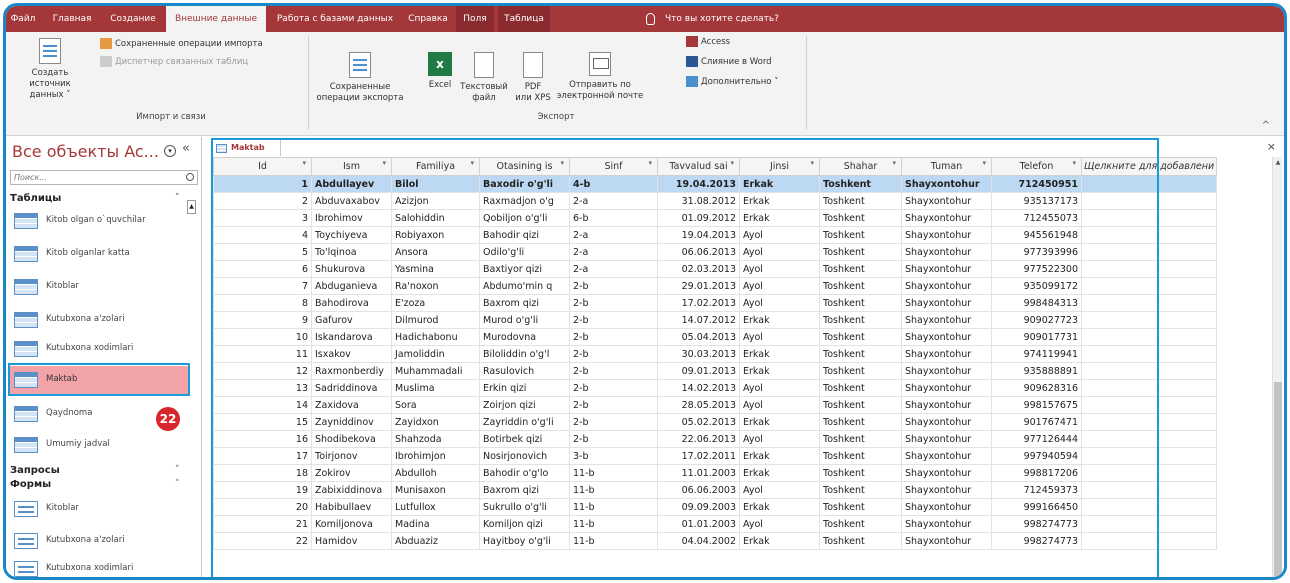  What do you see at coordinates (698, 456) in the screenshot?
I see `table-cell: 17.02.2011` at bounding box center [698, 456].